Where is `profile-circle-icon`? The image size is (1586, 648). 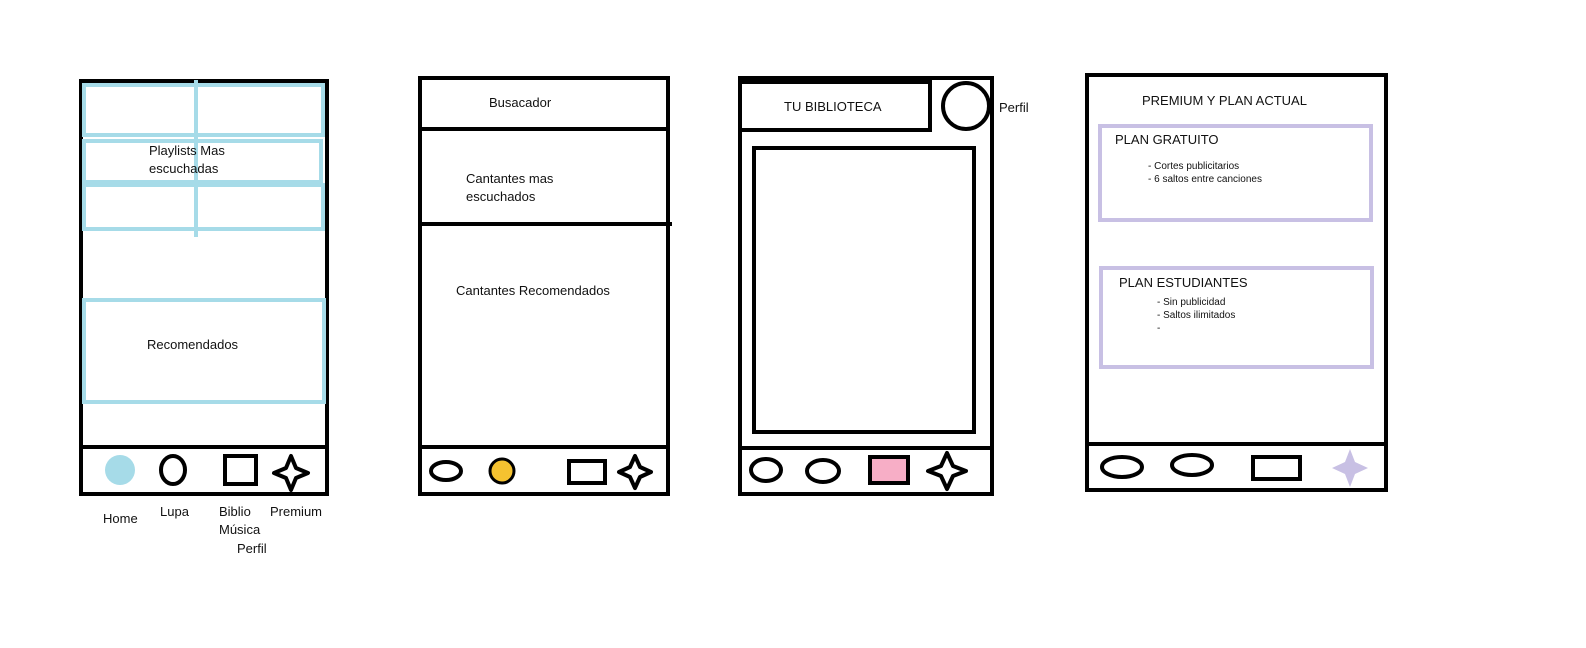 profile-circle-icon is located at coordinates (966, 106).